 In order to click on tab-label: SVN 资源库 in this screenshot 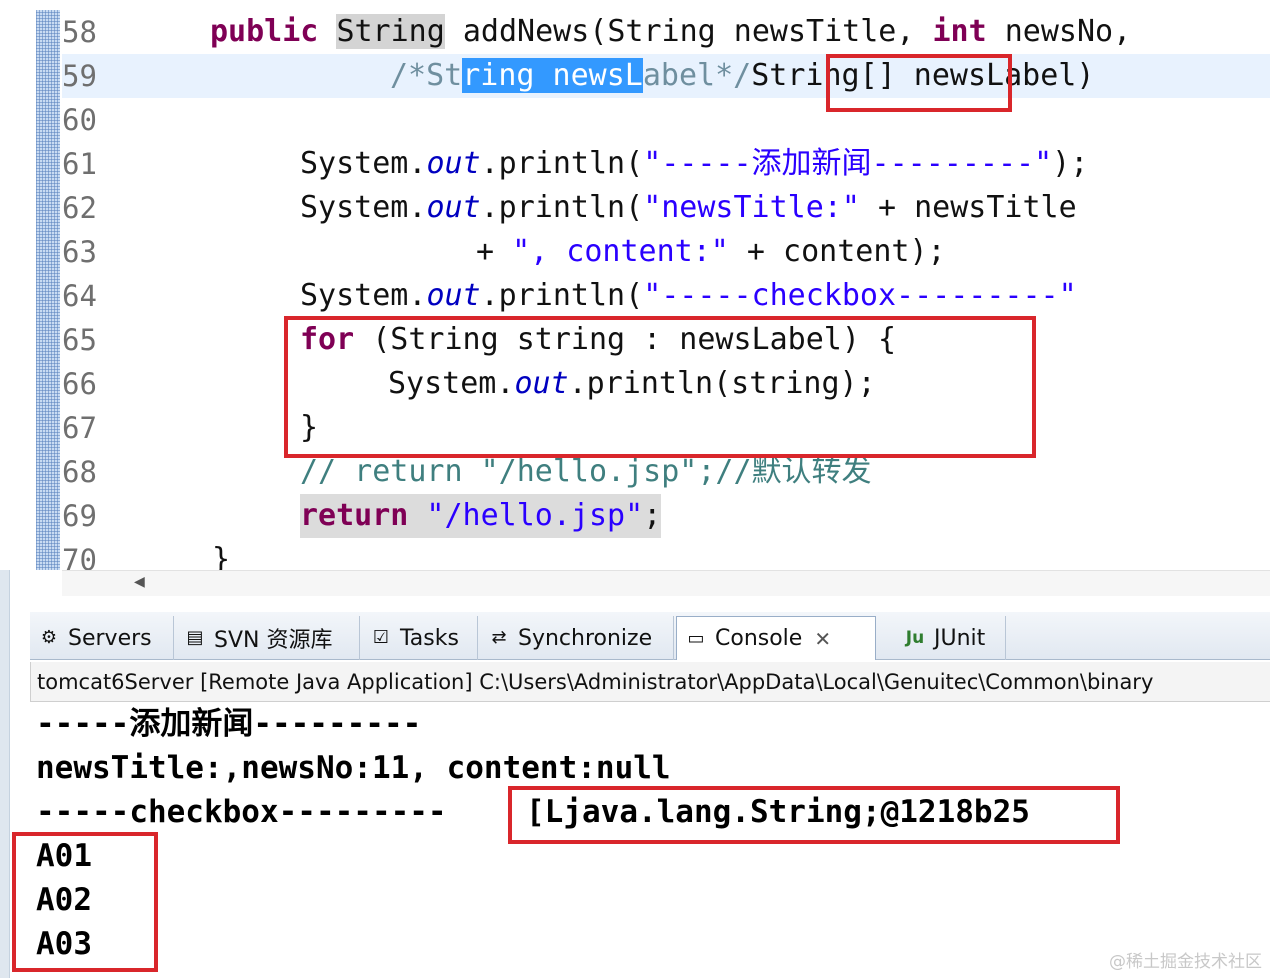, I will do `click(273, 640)`.